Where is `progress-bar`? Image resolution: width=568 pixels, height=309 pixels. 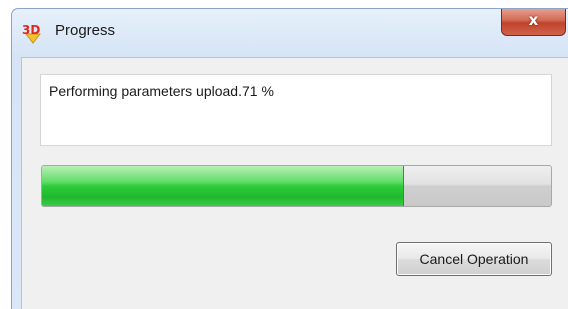
progress-bar is located at coordinates (296, 186).